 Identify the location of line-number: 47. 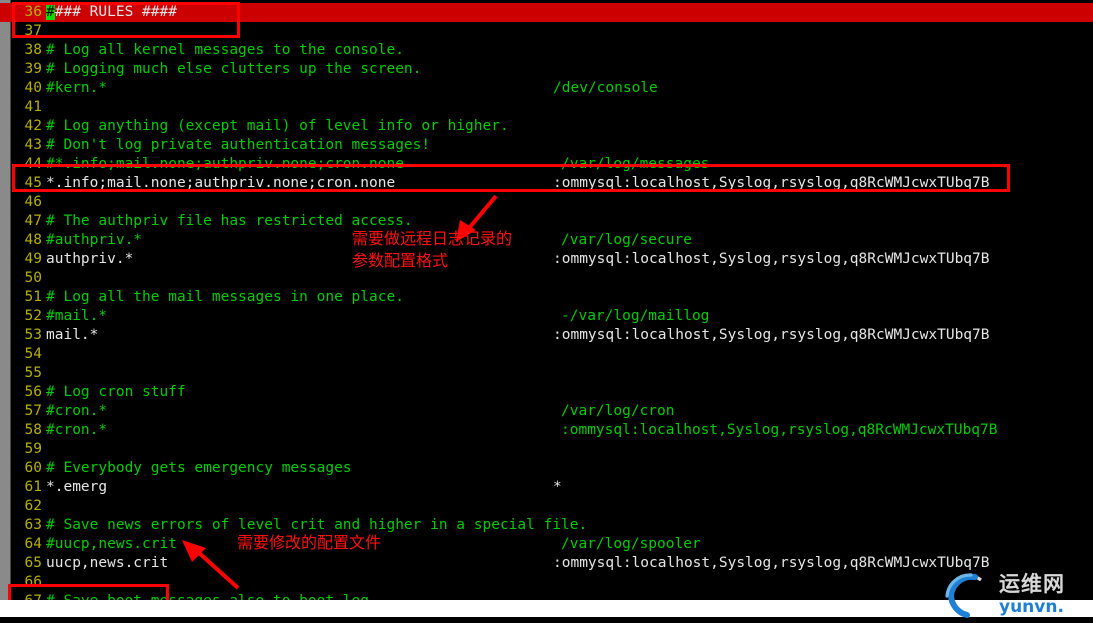
(33, 221).